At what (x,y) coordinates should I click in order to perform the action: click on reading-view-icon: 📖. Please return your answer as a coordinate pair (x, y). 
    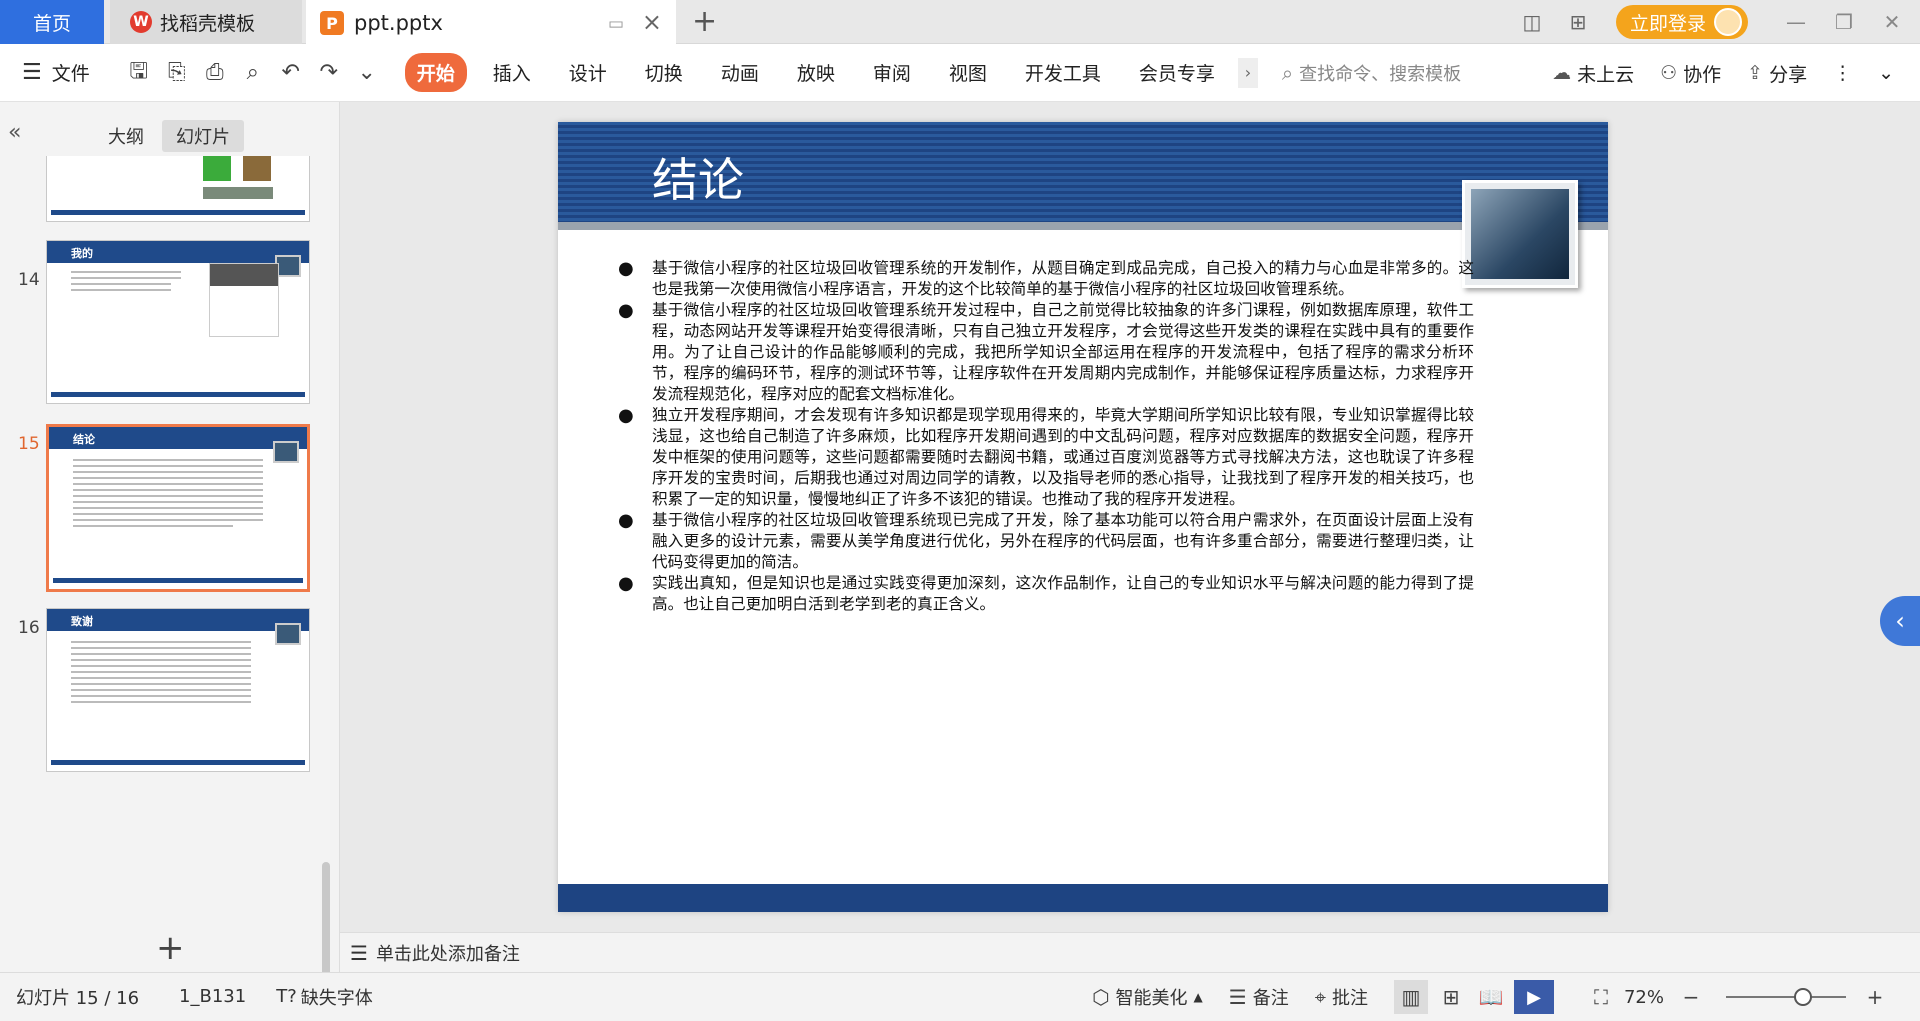
    Looking at the image, I should click on (1491, 997).